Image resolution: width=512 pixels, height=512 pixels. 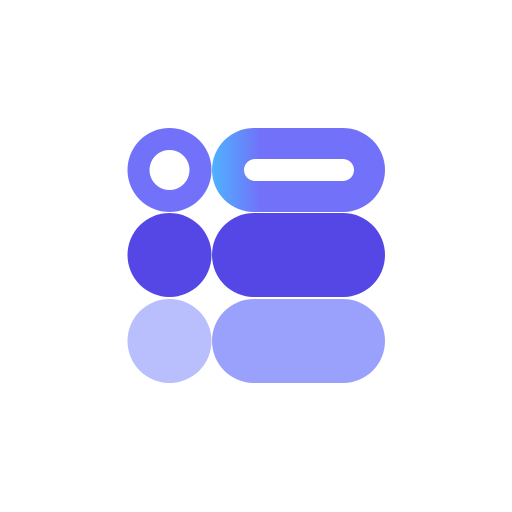 What do you see at coordinates (299, 170) in the screenshot?
I see `top-pill-slot` at bounding box center [299, 170].